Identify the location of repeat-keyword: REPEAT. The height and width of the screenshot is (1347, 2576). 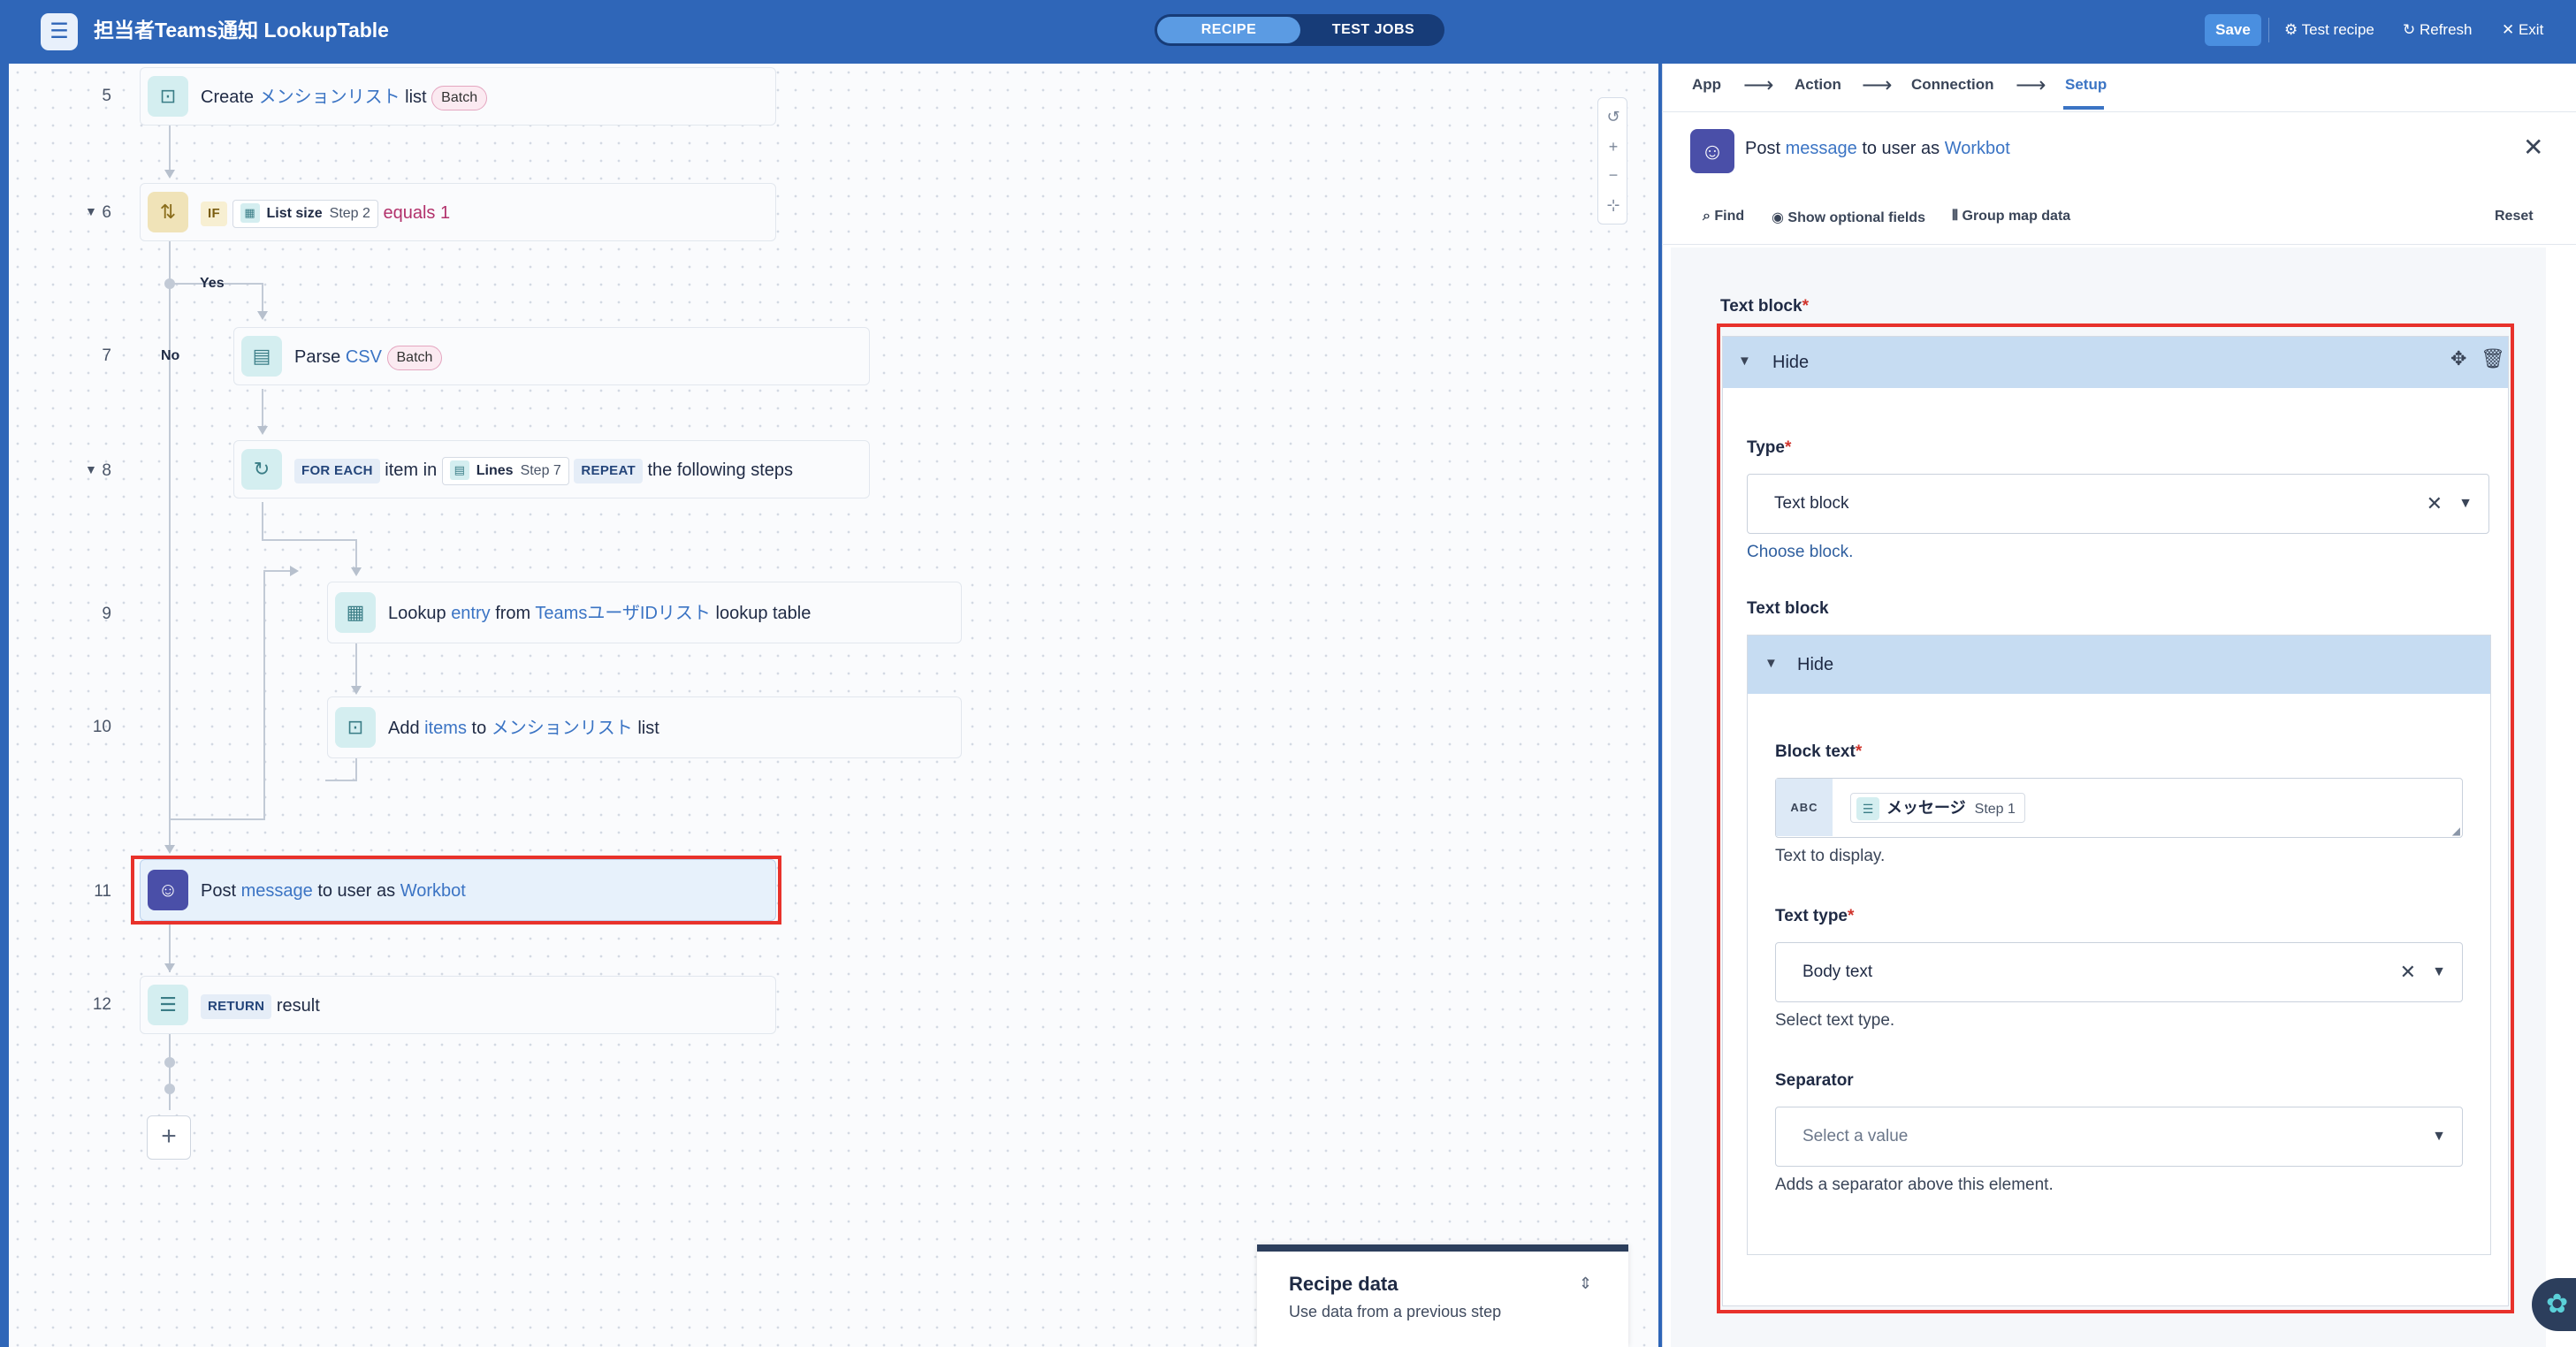
(608, 471).